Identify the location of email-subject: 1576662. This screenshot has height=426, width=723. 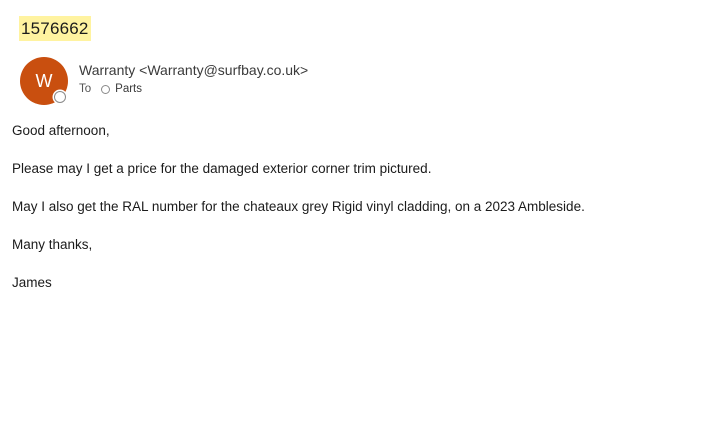
(55, 28).